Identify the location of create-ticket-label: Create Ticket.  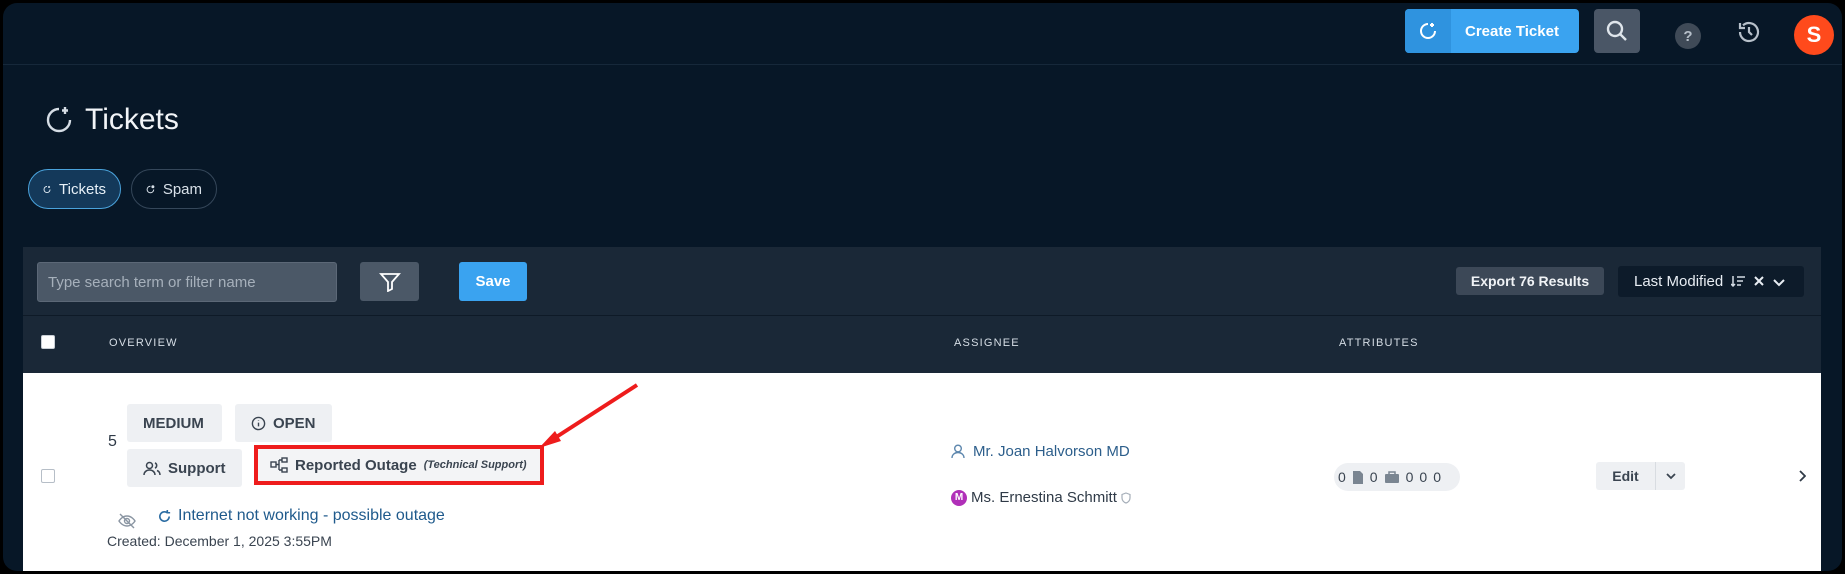
(1512, 31).